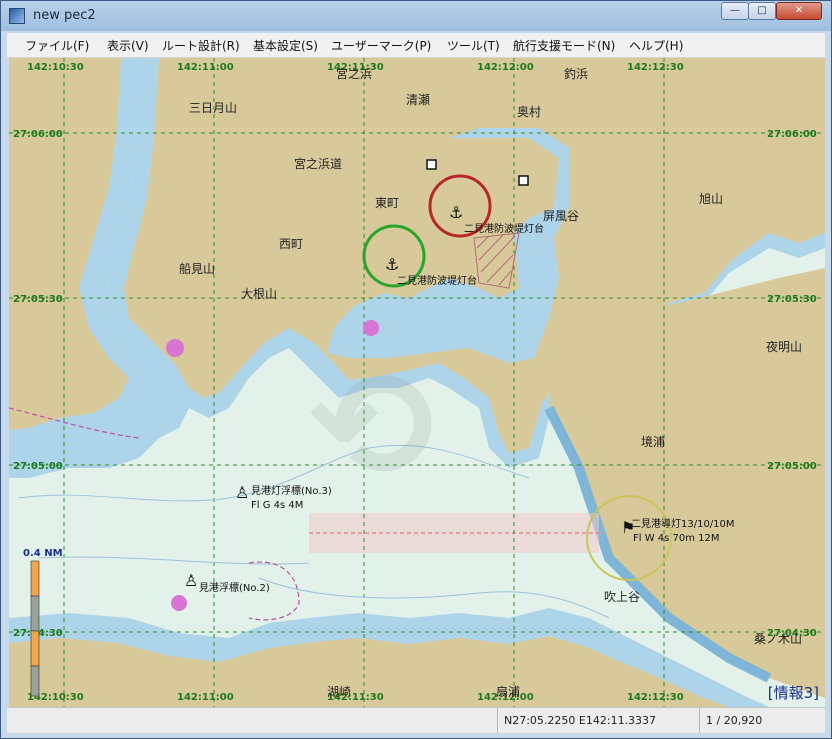  Describe the element at coordinates (792, 134) in the screenshot. I see `grid-label-right: 27:06:00` at that location.